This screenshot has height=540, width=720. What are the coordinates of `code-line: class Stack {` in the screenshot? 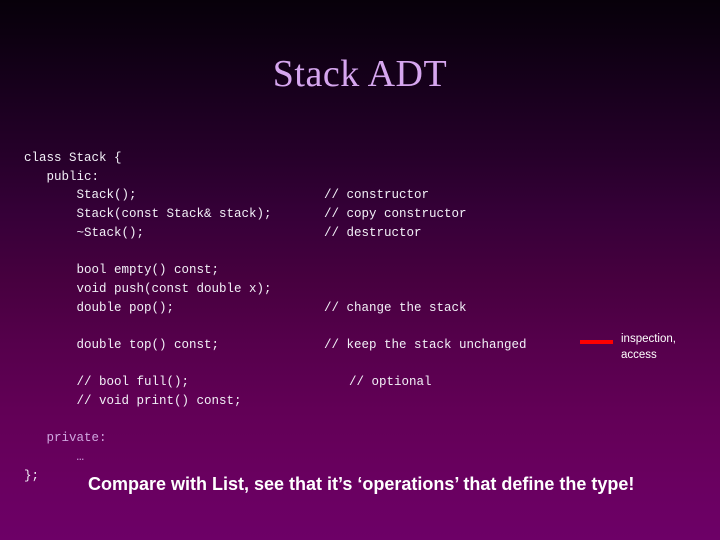 It's located at (304, 158).